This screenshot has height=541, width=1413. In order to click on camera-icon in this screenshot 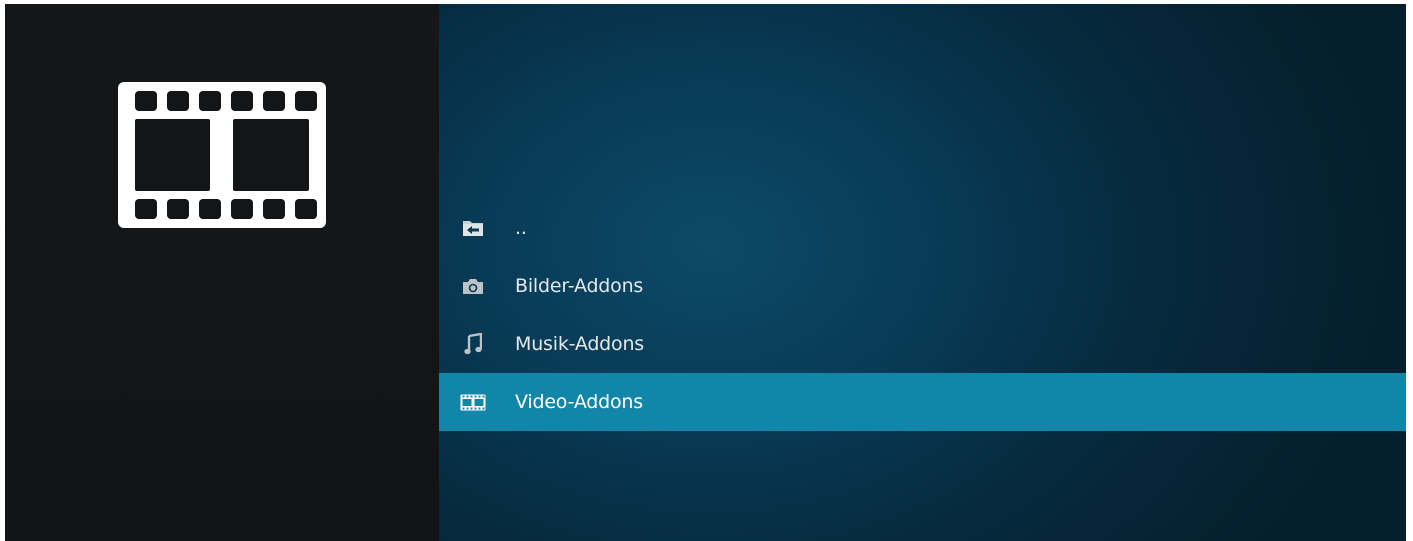, I will do `click(473, 286)`.